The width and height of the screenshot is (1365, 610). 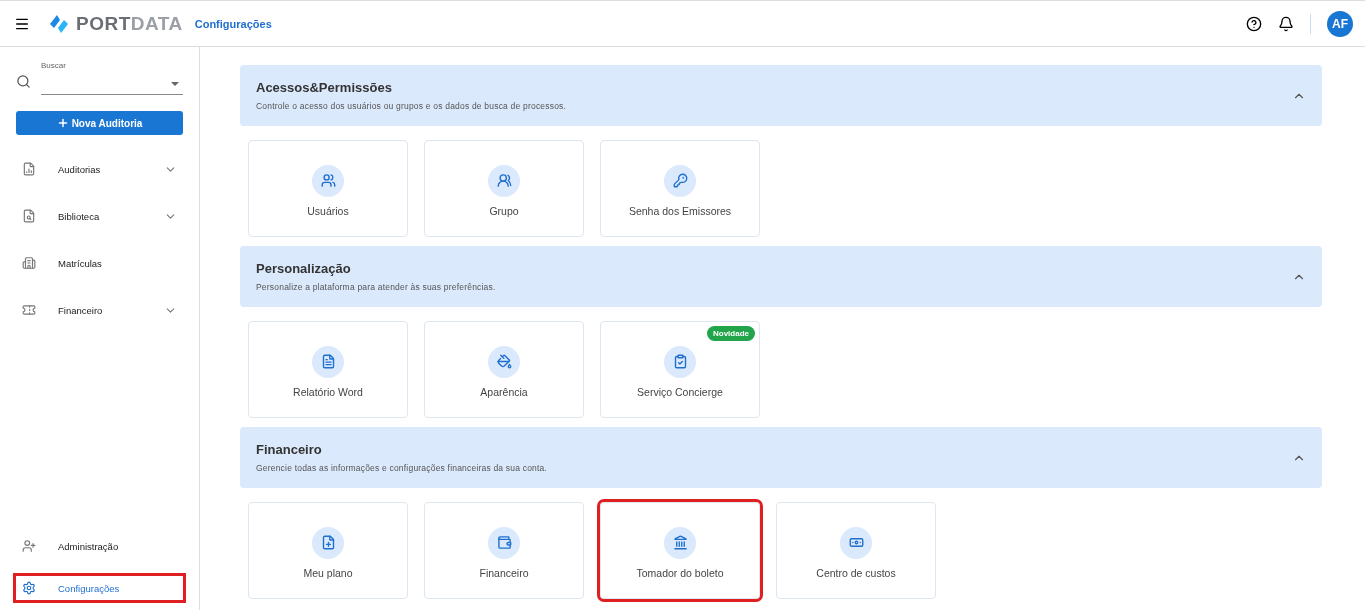 I want to click on settings-card: Relatório Word, so click(x=328, y=369).